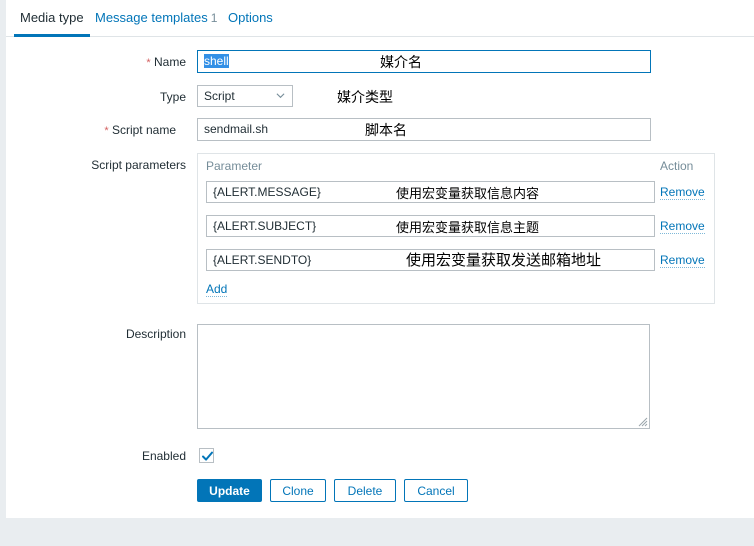 The width and height of the screenshot is (754, 546). What do you see at coordinates (365, 490) in the screenshot?
I see `delete-button: Delete` at bounding box center [365, 490].